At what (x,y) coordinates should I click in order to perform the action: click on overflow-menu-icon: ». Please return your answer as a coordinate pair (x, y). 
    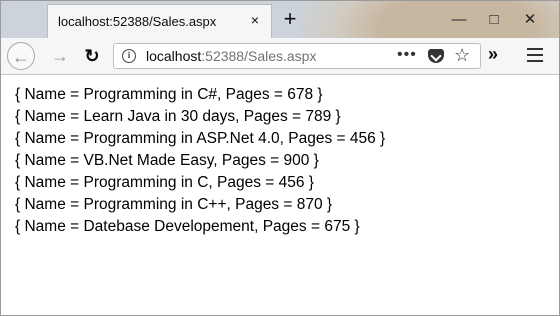
    Looking at the image, I should click on (493, 54).